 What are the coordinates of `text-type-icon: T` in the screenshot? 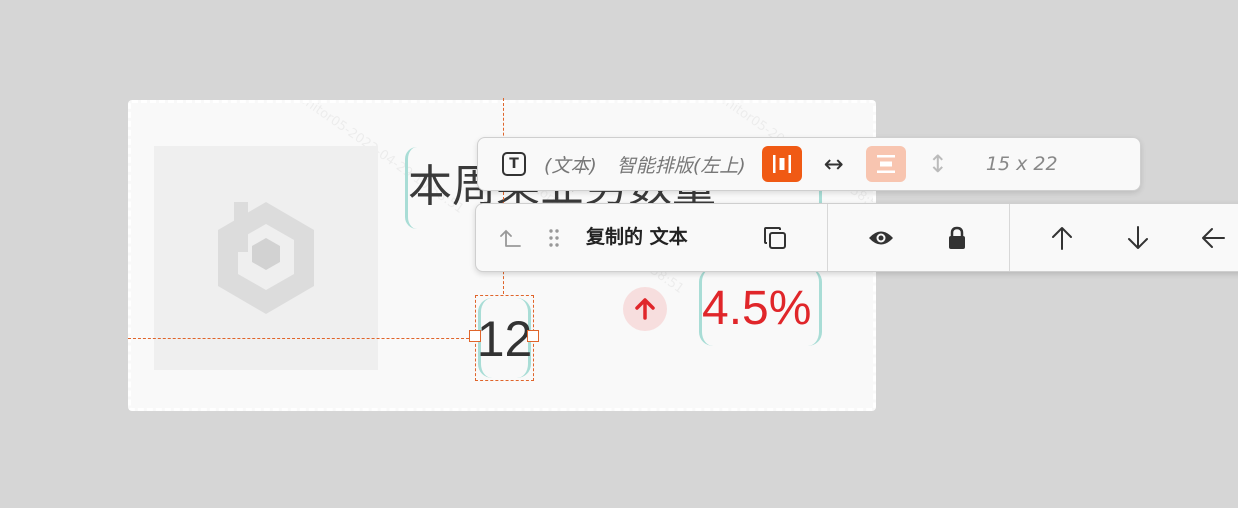 It's located at (514, 164).